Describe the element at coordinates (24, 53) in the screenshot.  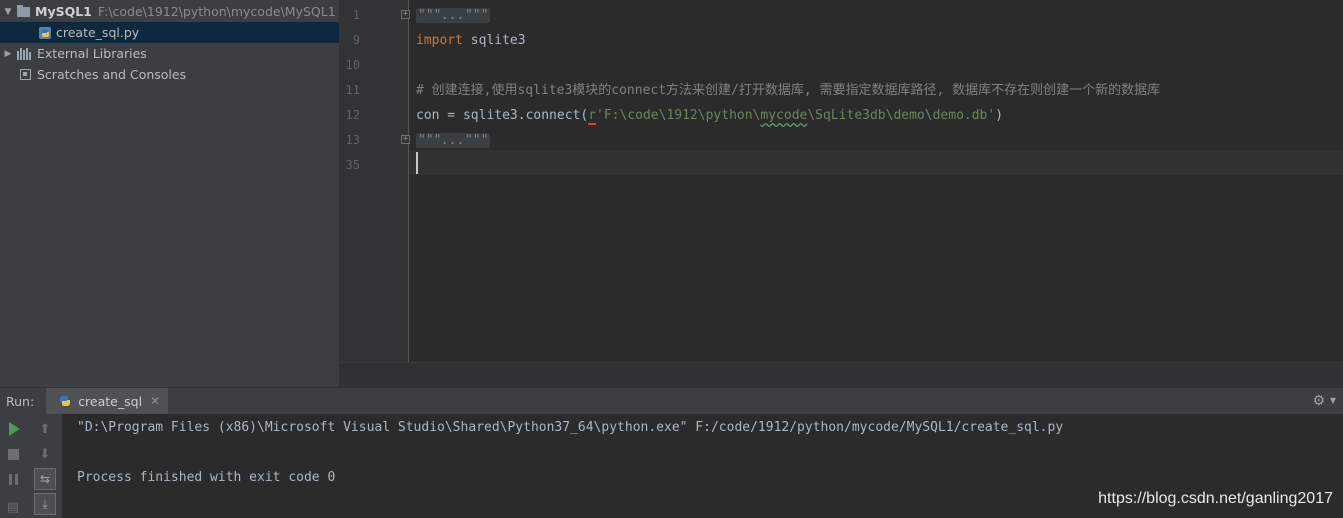
I see `libraries-icon` at that location.